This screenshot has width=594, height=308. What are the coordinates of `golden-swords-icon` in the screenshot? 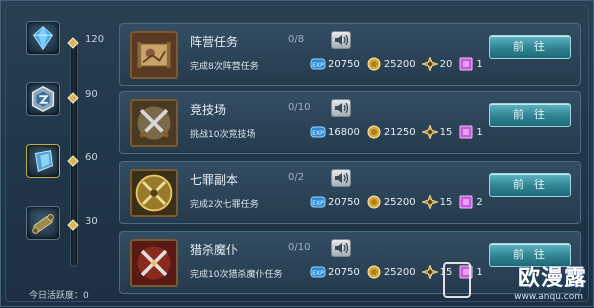 It's located at (154, 193).